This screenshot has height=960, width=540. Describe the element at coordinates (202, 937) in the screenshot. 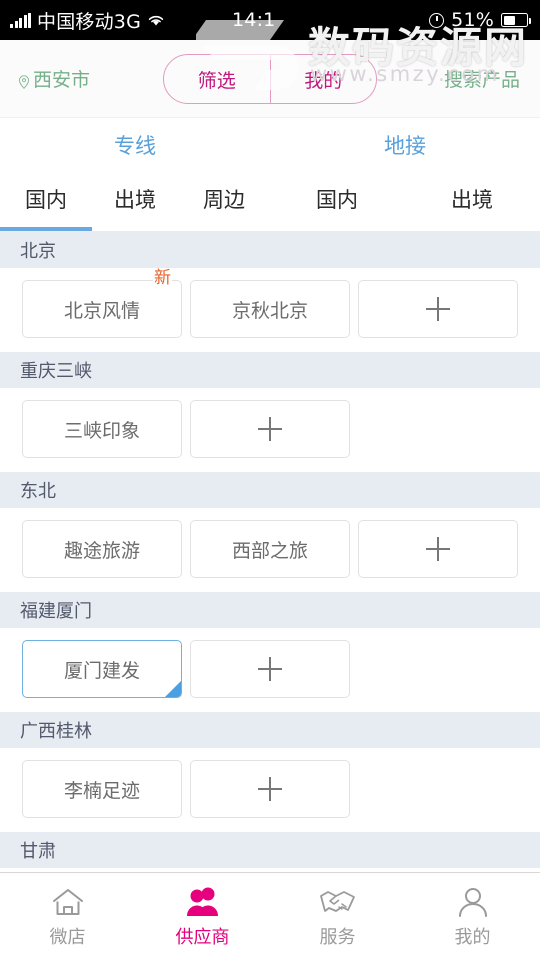

I see `nav-item-label: 供应商` at that location.